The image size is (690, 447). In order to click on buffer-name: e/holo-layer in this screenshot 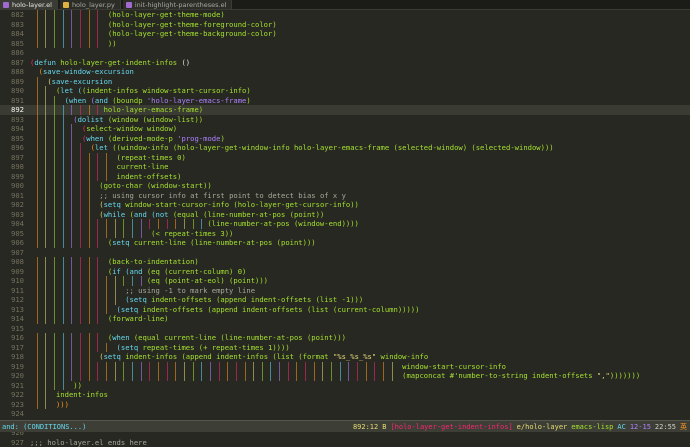, I will do `click(542, 427)`.